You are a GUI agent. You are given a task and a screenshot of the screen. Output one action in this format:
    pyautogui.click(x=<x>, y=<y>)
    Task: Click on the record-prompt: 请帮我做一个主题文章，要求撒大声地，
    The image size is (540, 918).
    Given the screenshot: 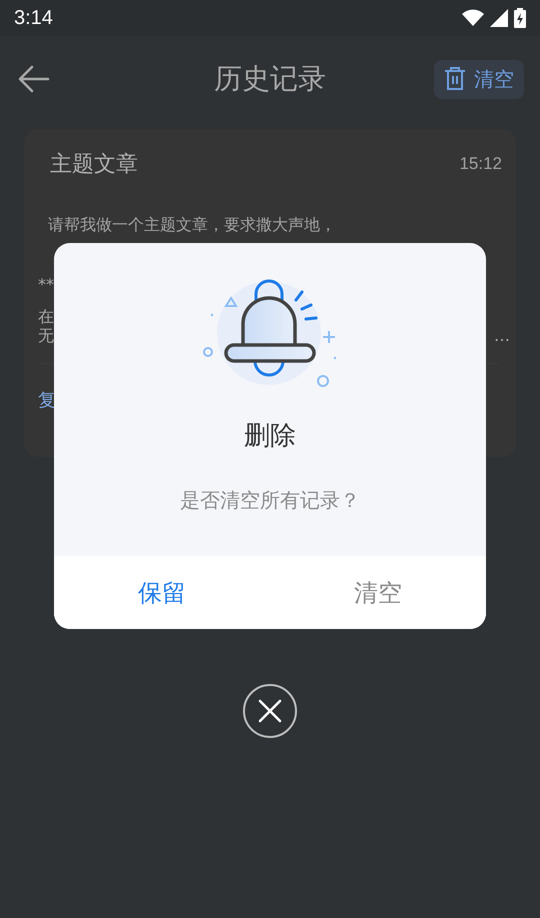 What is the action you would take?
    pyautogui.click(x=192, y=225)
    